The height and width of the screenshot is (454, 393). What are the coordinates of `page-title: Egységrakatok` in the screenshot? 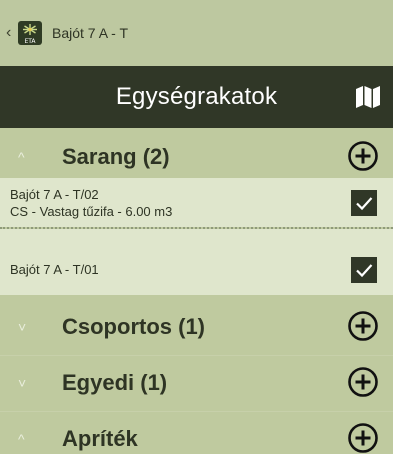 It's located at (196, 96).